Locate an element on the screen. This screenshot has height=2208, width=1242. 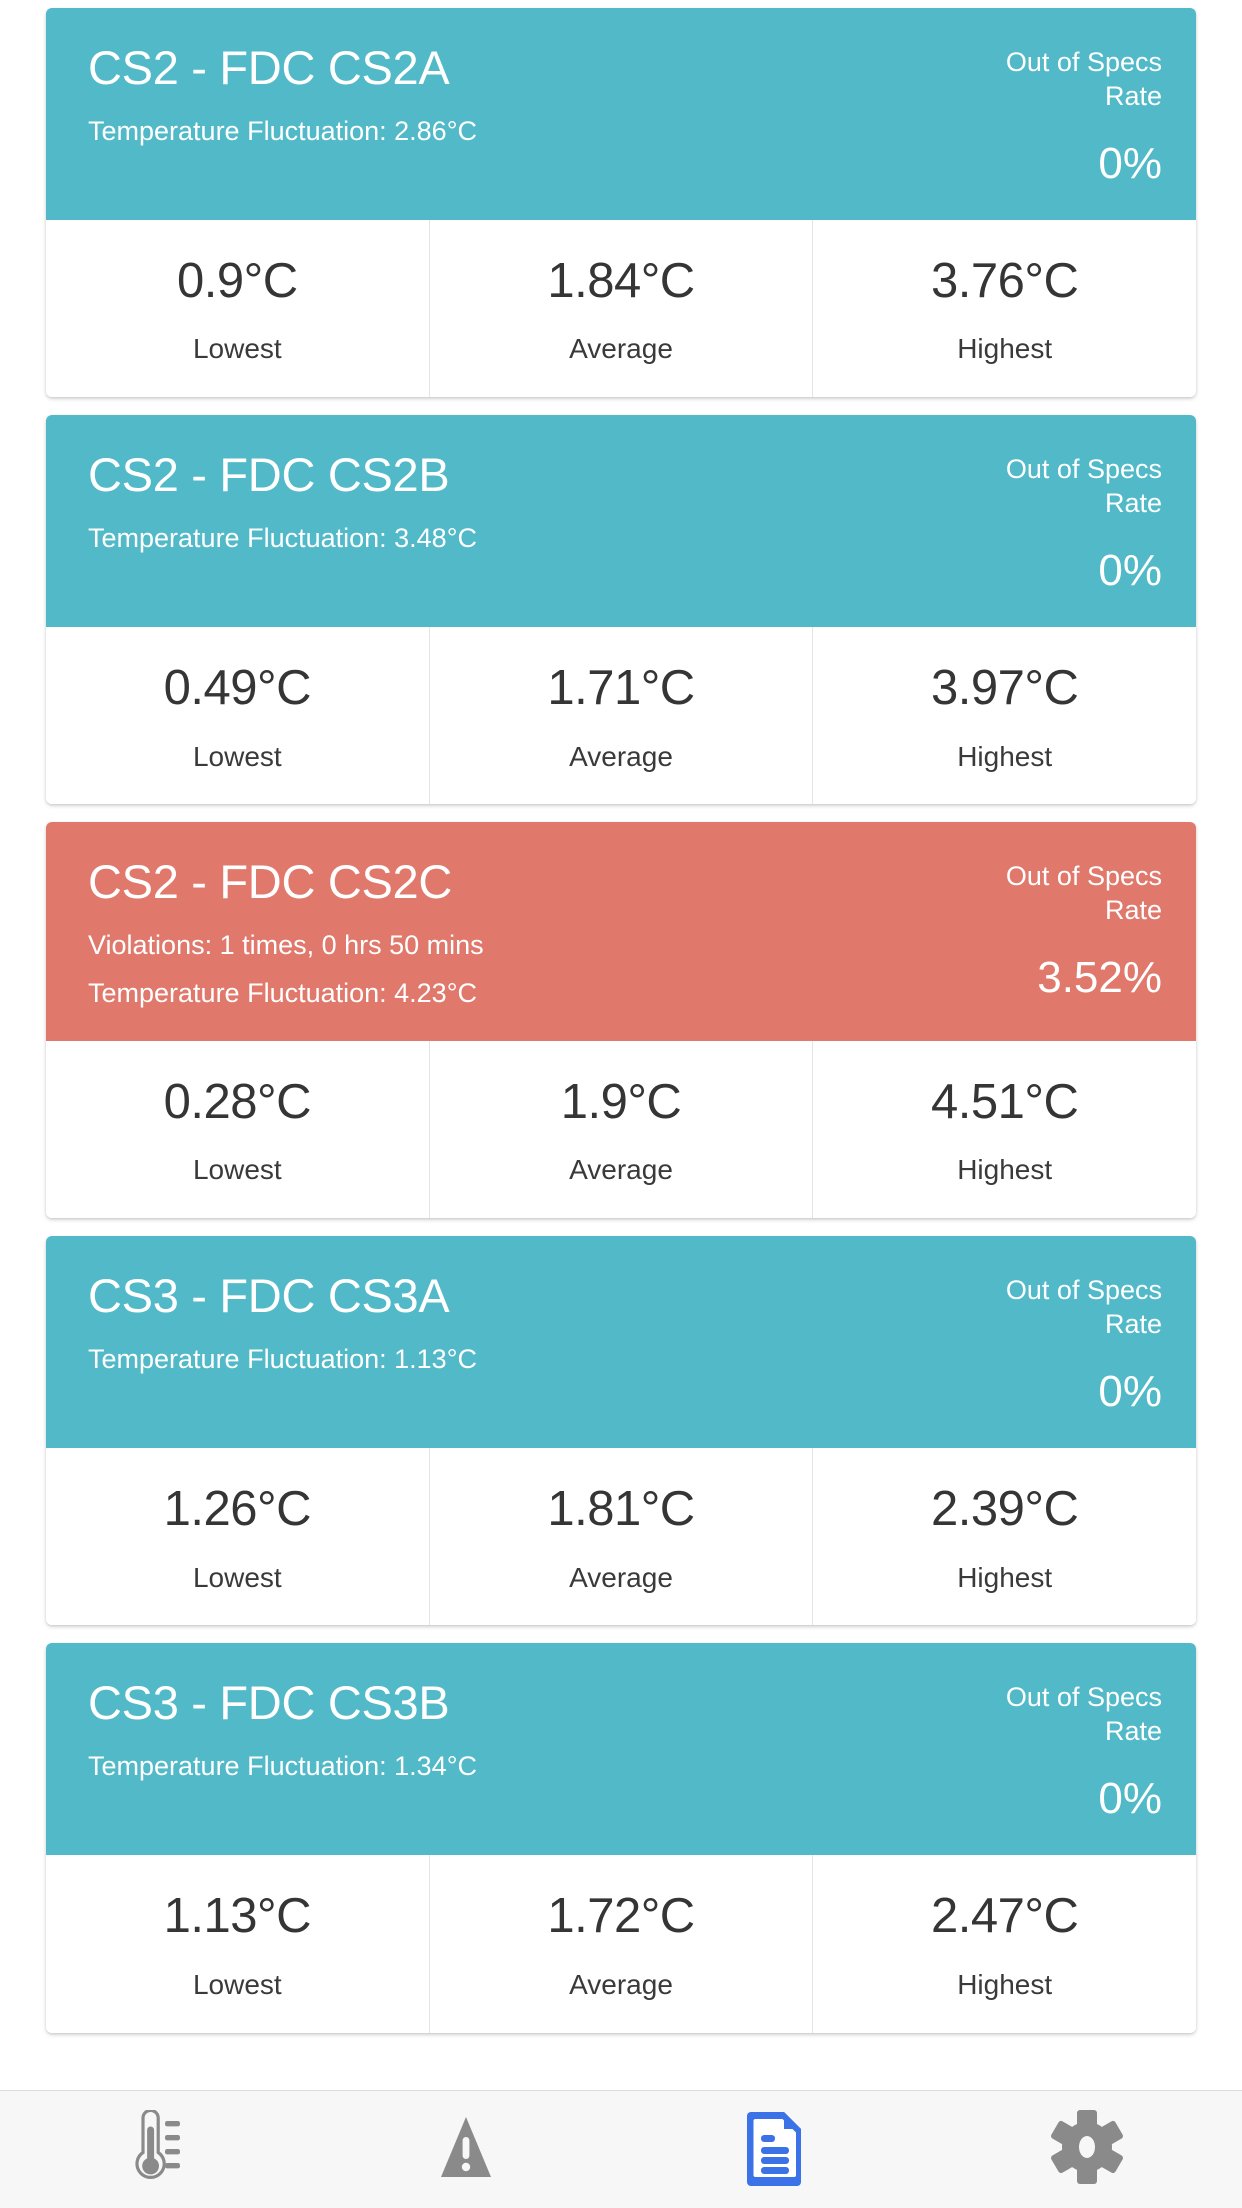
tab-alerts is located at coordinates (466, 2149).